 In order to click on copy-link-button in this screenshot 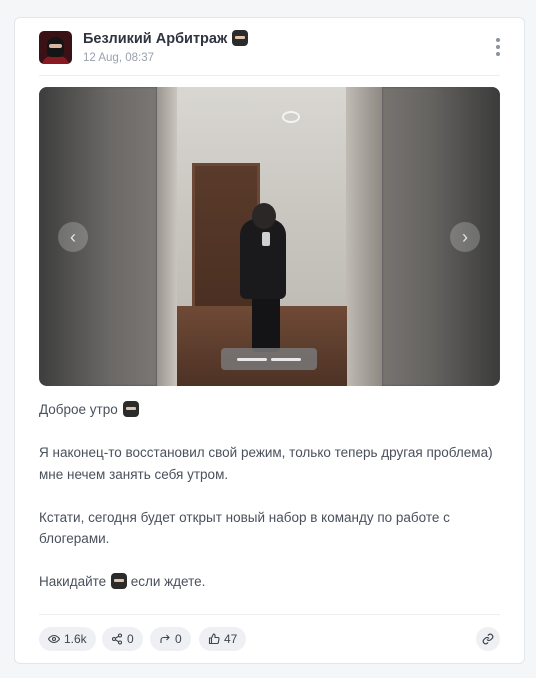, I will do `click(488, 639)`.